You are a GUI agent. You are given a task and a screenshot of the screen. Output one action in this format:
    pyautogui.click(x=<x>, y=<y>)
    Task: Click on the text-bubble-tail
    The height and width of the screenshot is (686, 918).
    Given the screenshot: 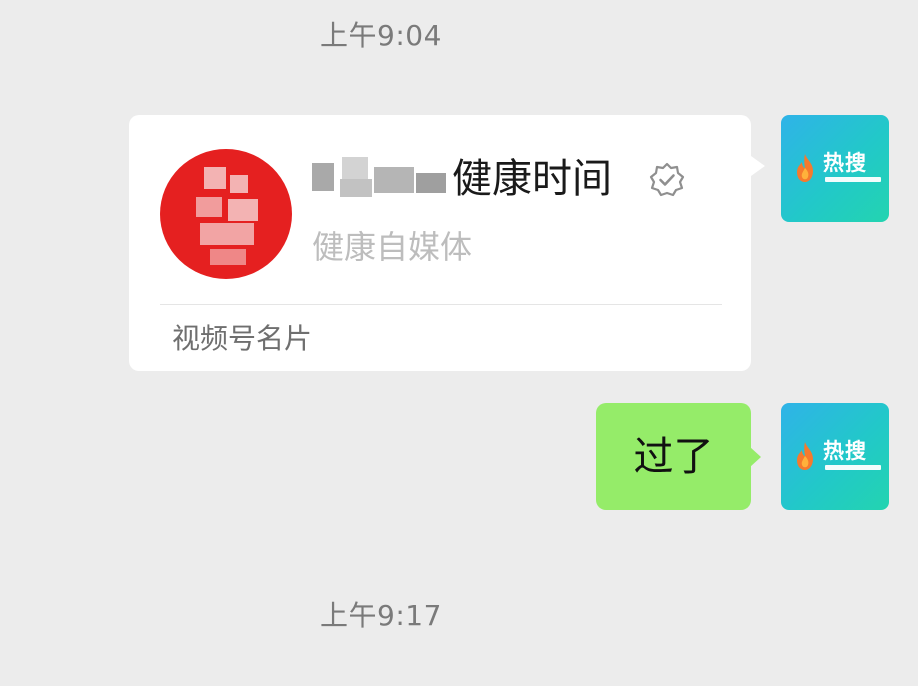 What is the action you would take?
    pyautogui.click(x=755, y=457)
    